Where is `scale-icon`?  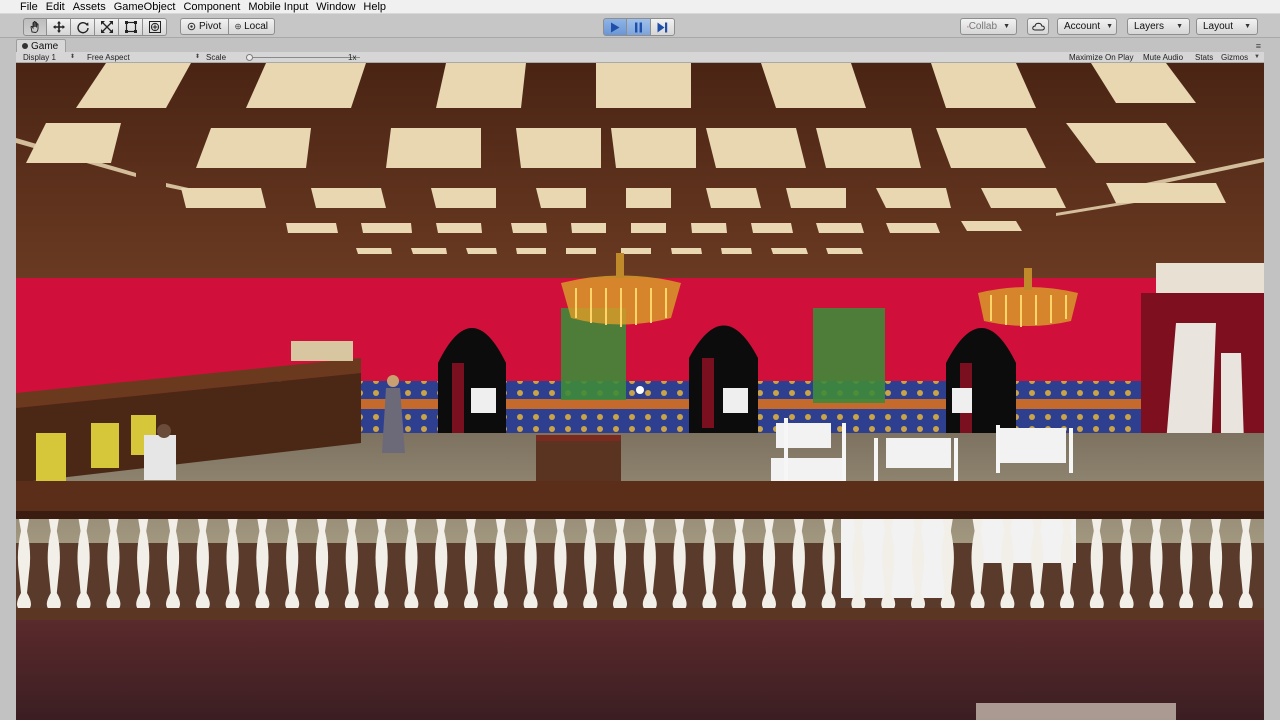
scale-icon is located at coordinates (106, 27).